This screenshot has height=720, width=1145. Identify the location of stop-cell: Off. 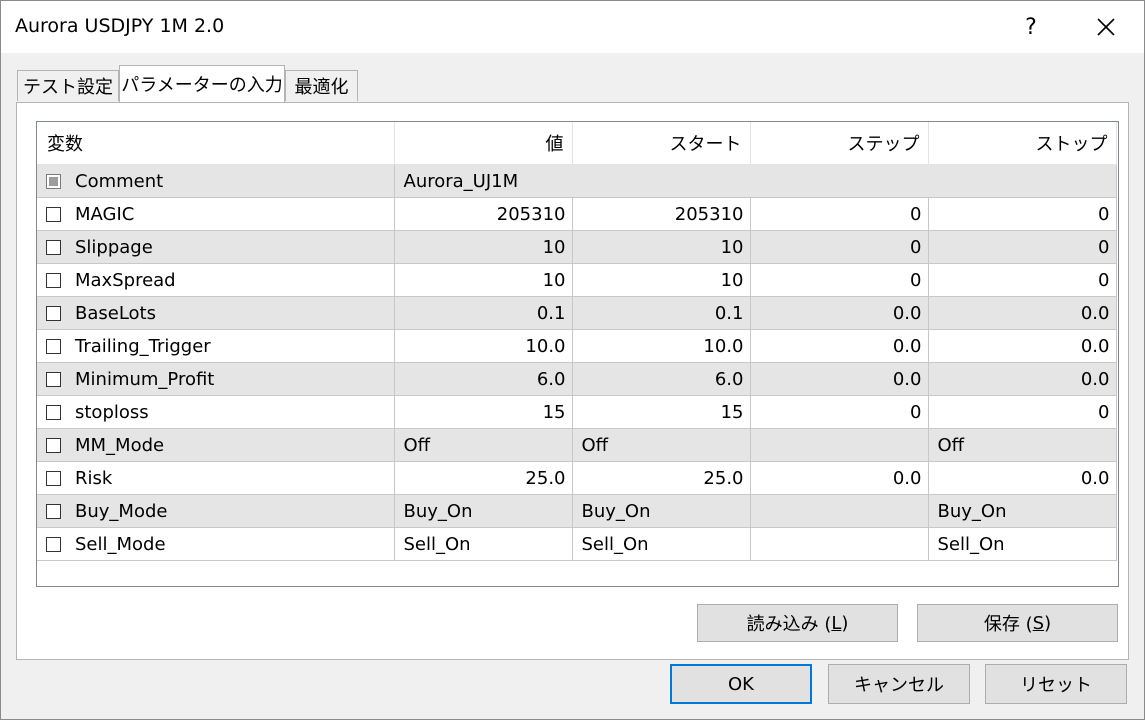
(1022, 445).